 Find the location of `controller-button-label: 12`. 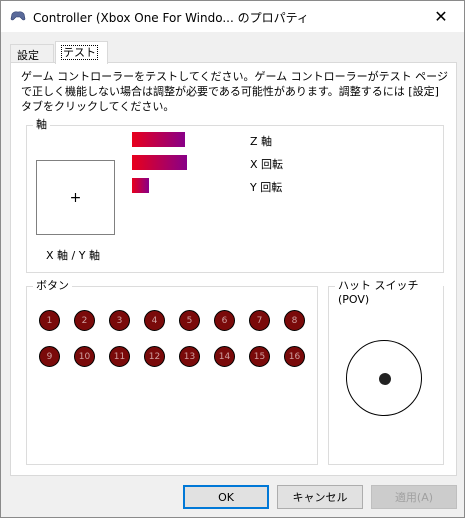

controller-button-label: 12 is located at coordinates (154, 356).